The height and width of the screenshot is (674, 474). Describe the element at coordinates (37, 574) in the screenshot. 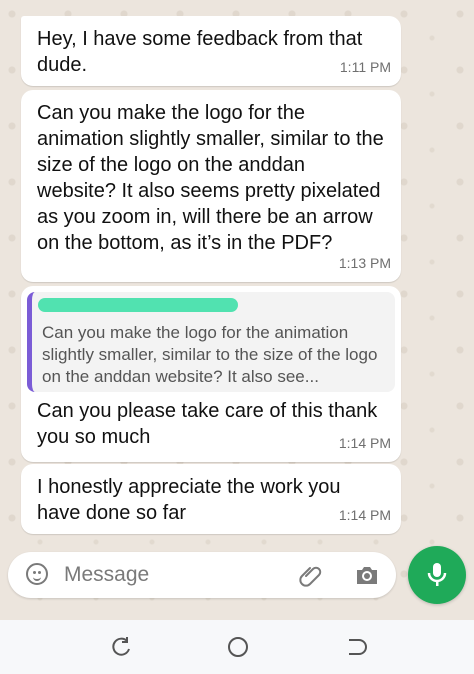

I see `emoji-icon` at that location.